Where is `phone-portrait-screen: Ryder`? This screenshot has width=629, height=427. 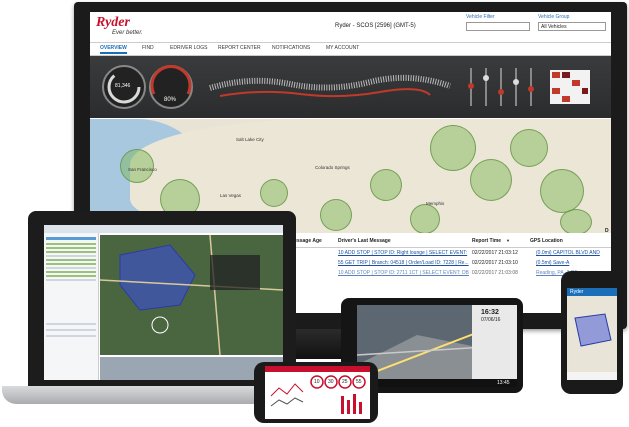
phone-portrait-screen: Ryder is located at coordinates (592, 334).